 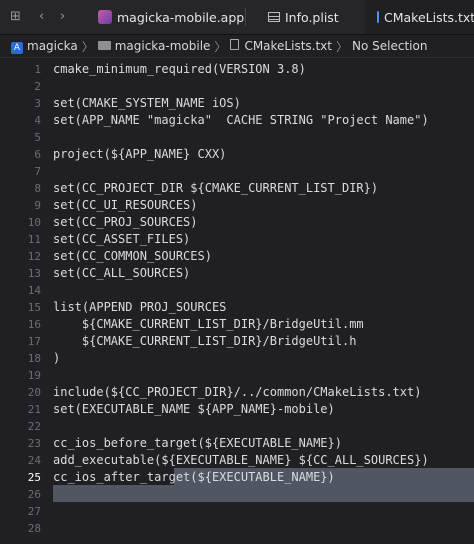 I want to click on line-number: 9, so click(x=37, y=205).